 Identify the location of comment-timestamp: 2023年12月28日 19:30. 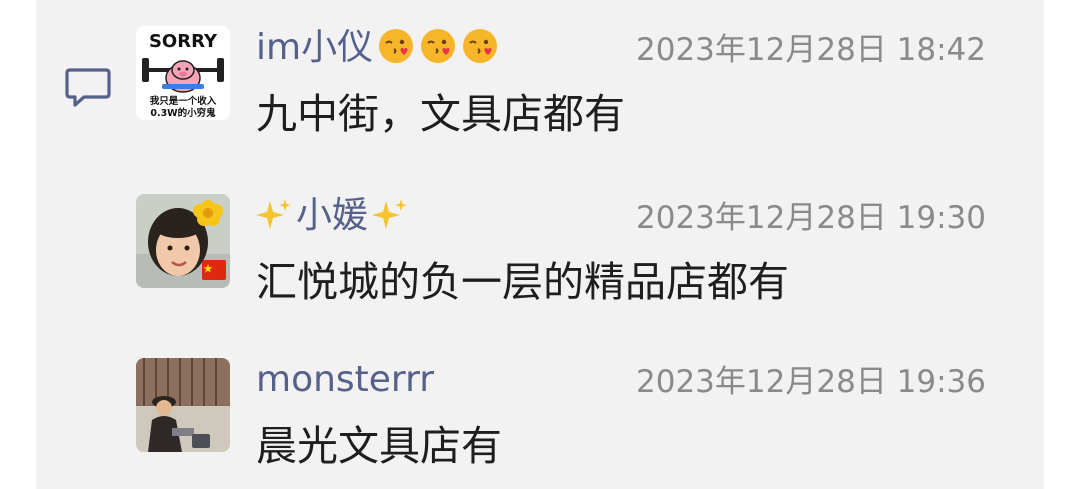
(811, 218).